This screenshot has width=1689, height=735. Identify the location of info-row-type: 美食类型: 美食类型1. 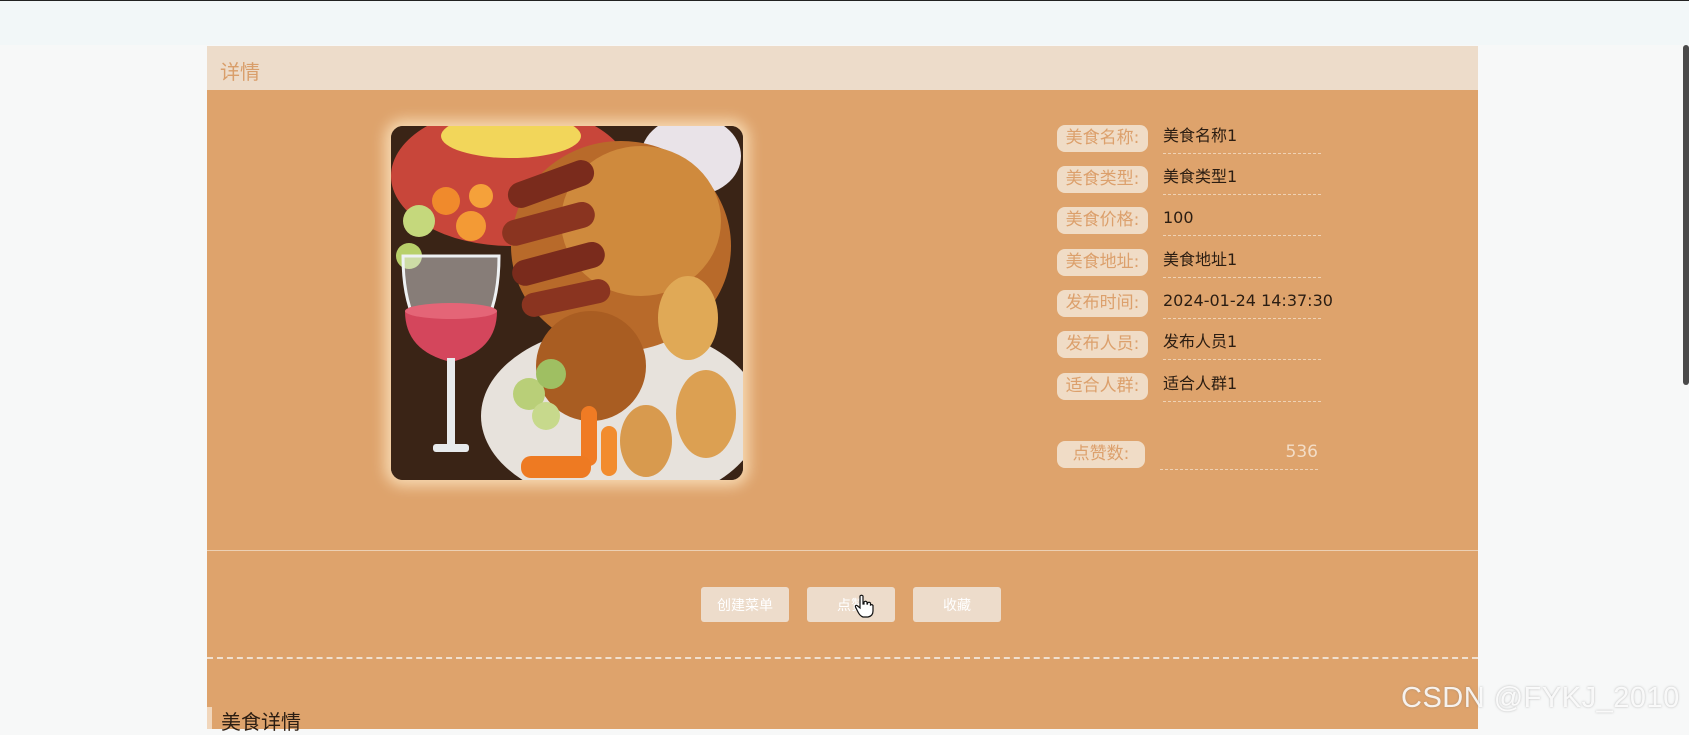
(1194, 179).